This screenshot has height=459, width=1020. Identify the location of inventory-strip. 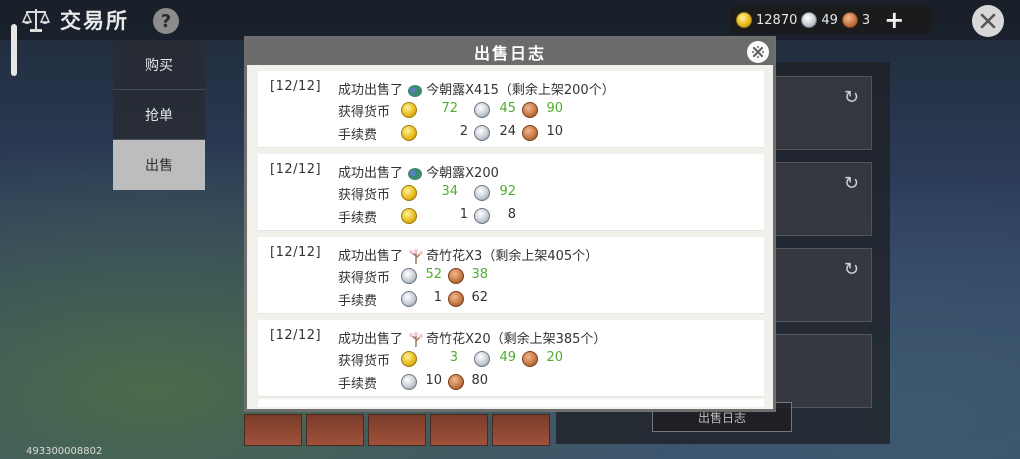
(397, 430).